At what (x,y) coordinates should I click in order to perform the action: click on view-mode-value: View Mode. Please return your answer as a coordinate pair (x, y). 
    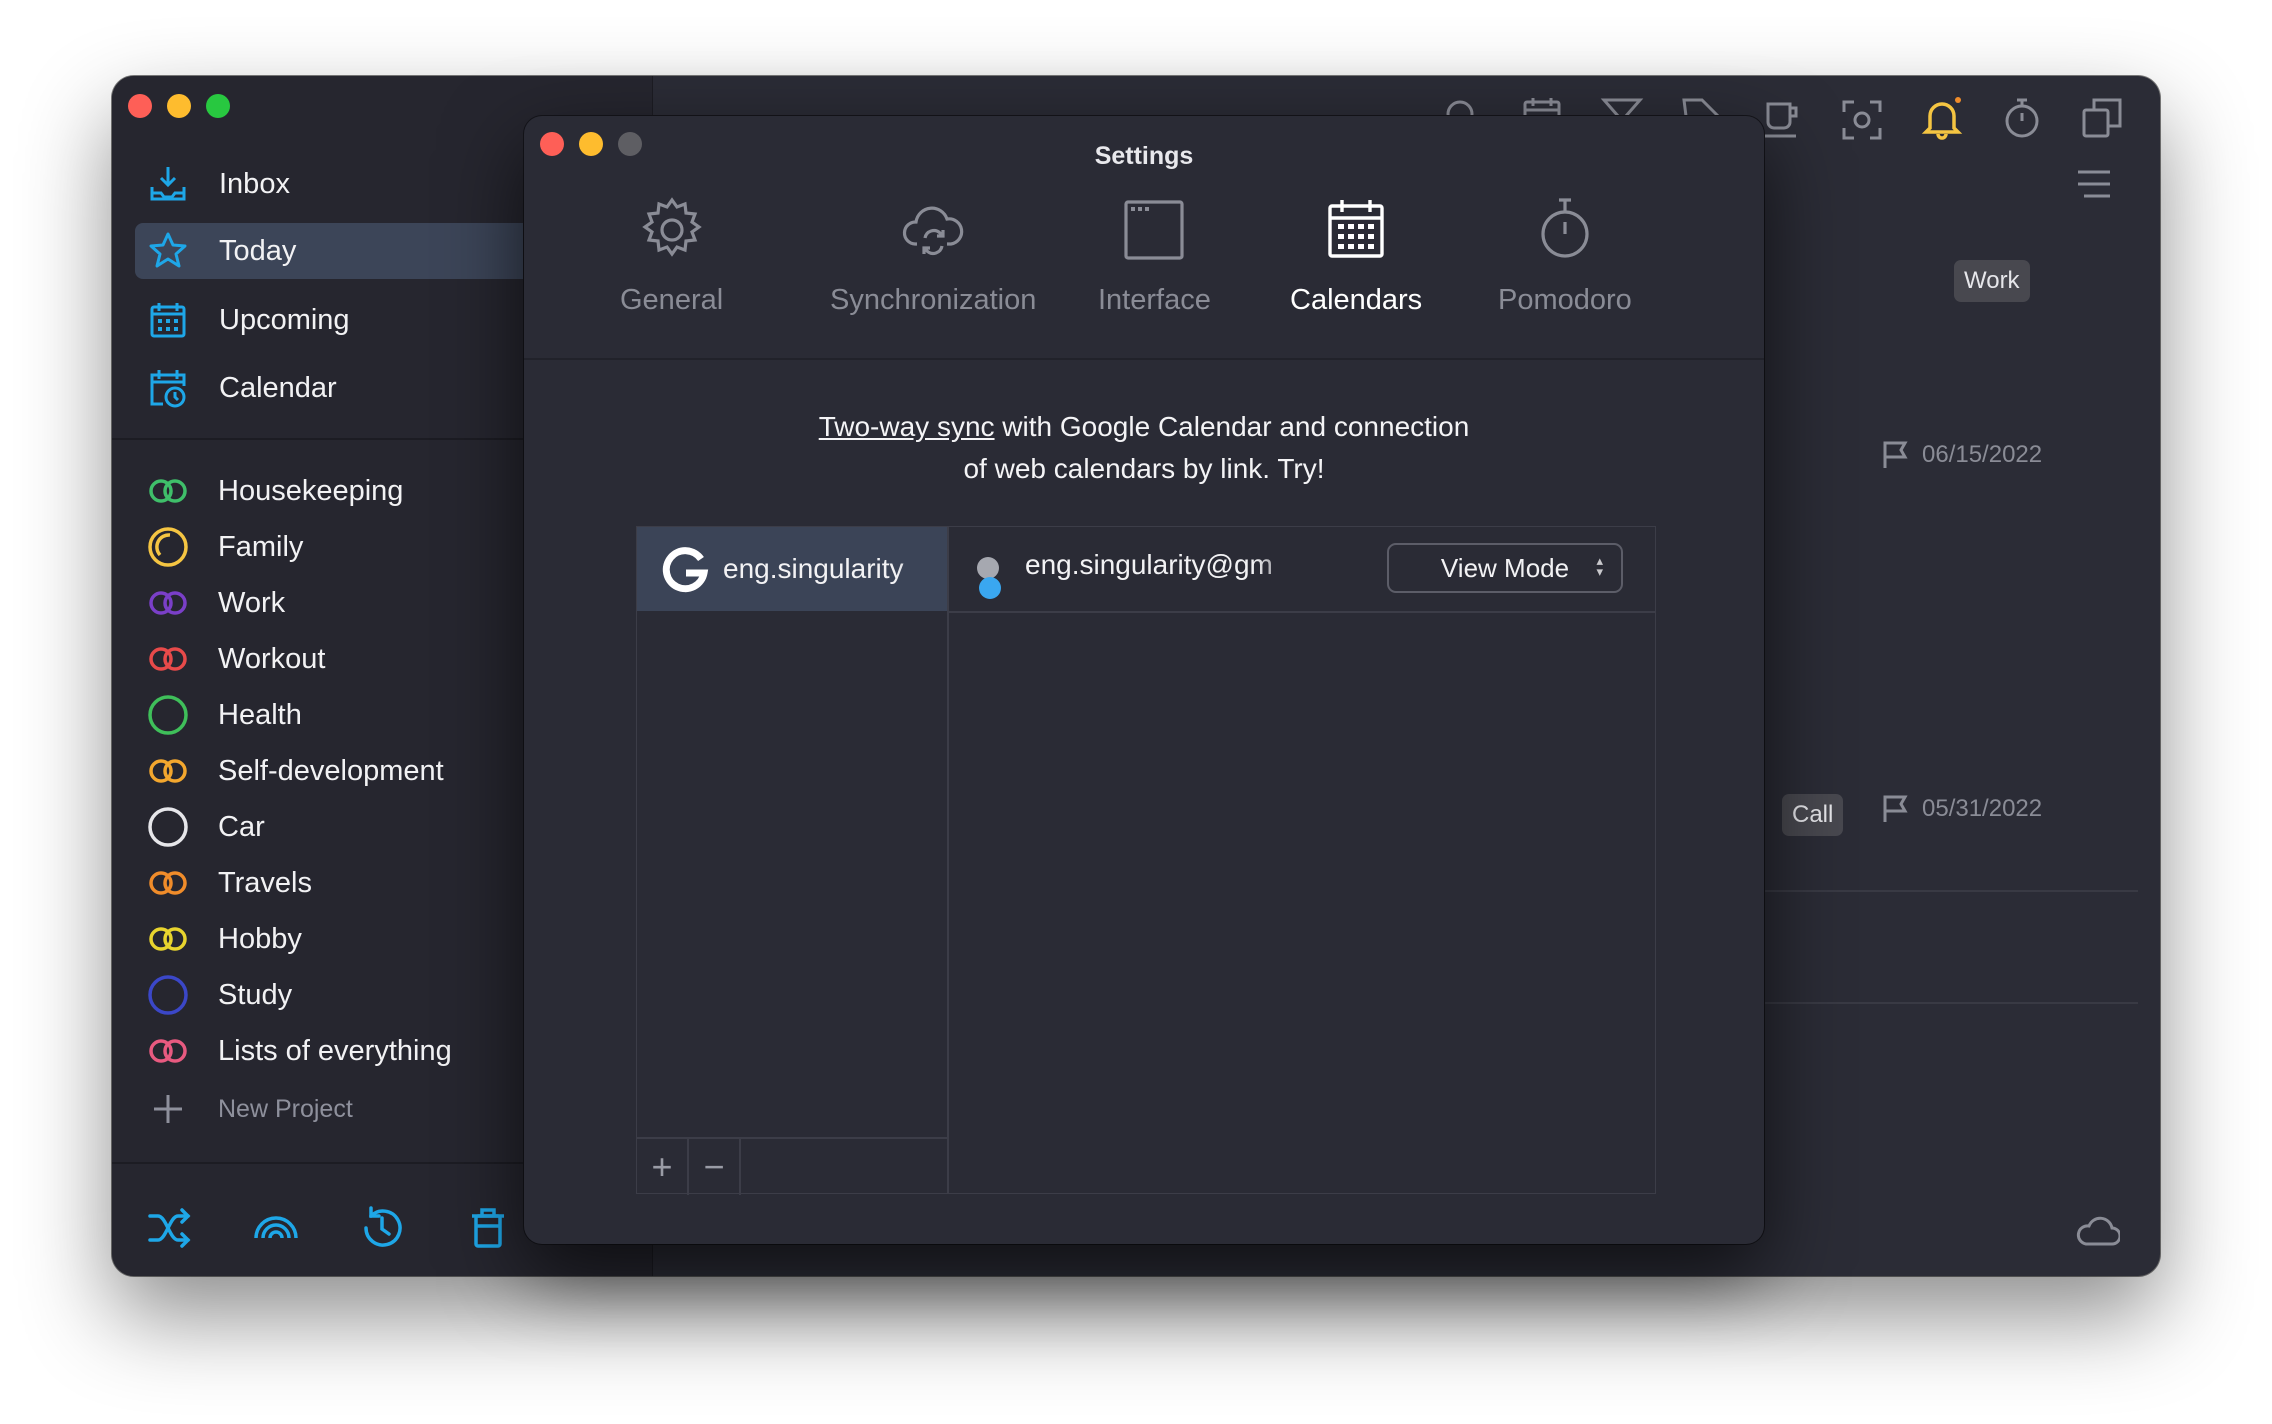
    Looking at the image, I should click on (1505, 567).